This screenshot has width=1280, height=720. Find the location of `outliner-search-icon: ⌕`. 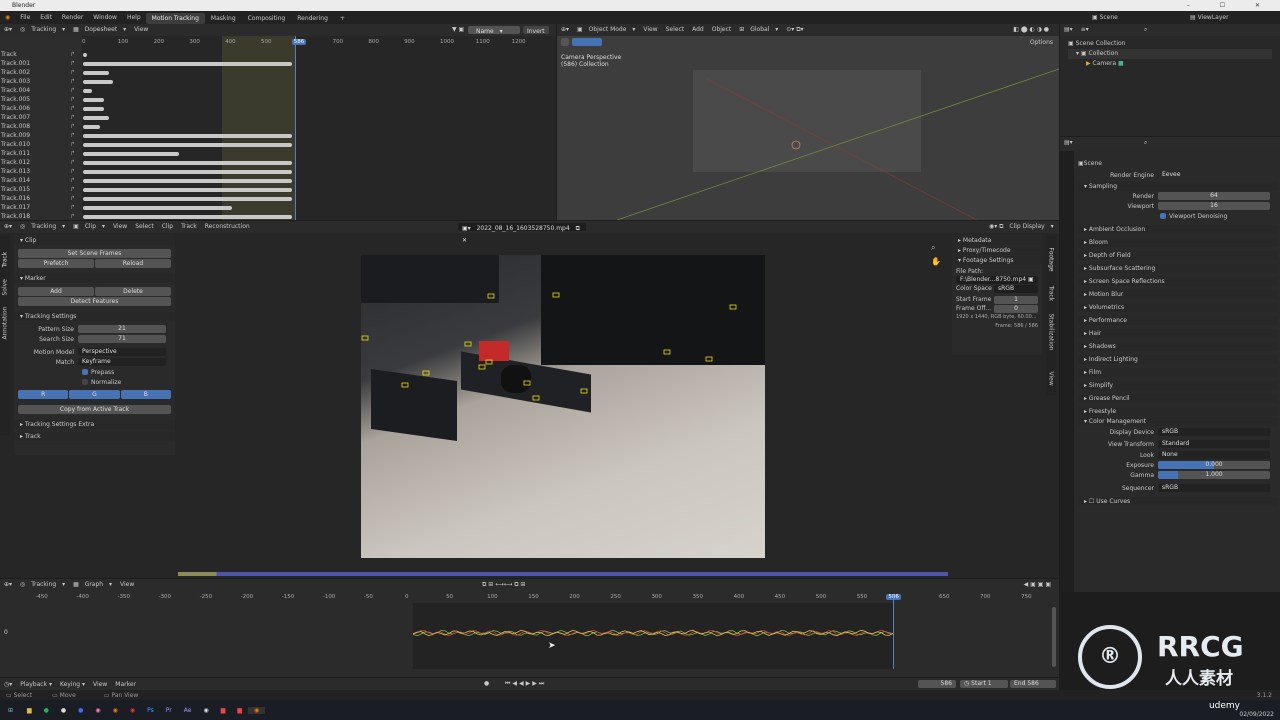

outliner-search-icon: ⌕ is located at coordinates (1145, 30).